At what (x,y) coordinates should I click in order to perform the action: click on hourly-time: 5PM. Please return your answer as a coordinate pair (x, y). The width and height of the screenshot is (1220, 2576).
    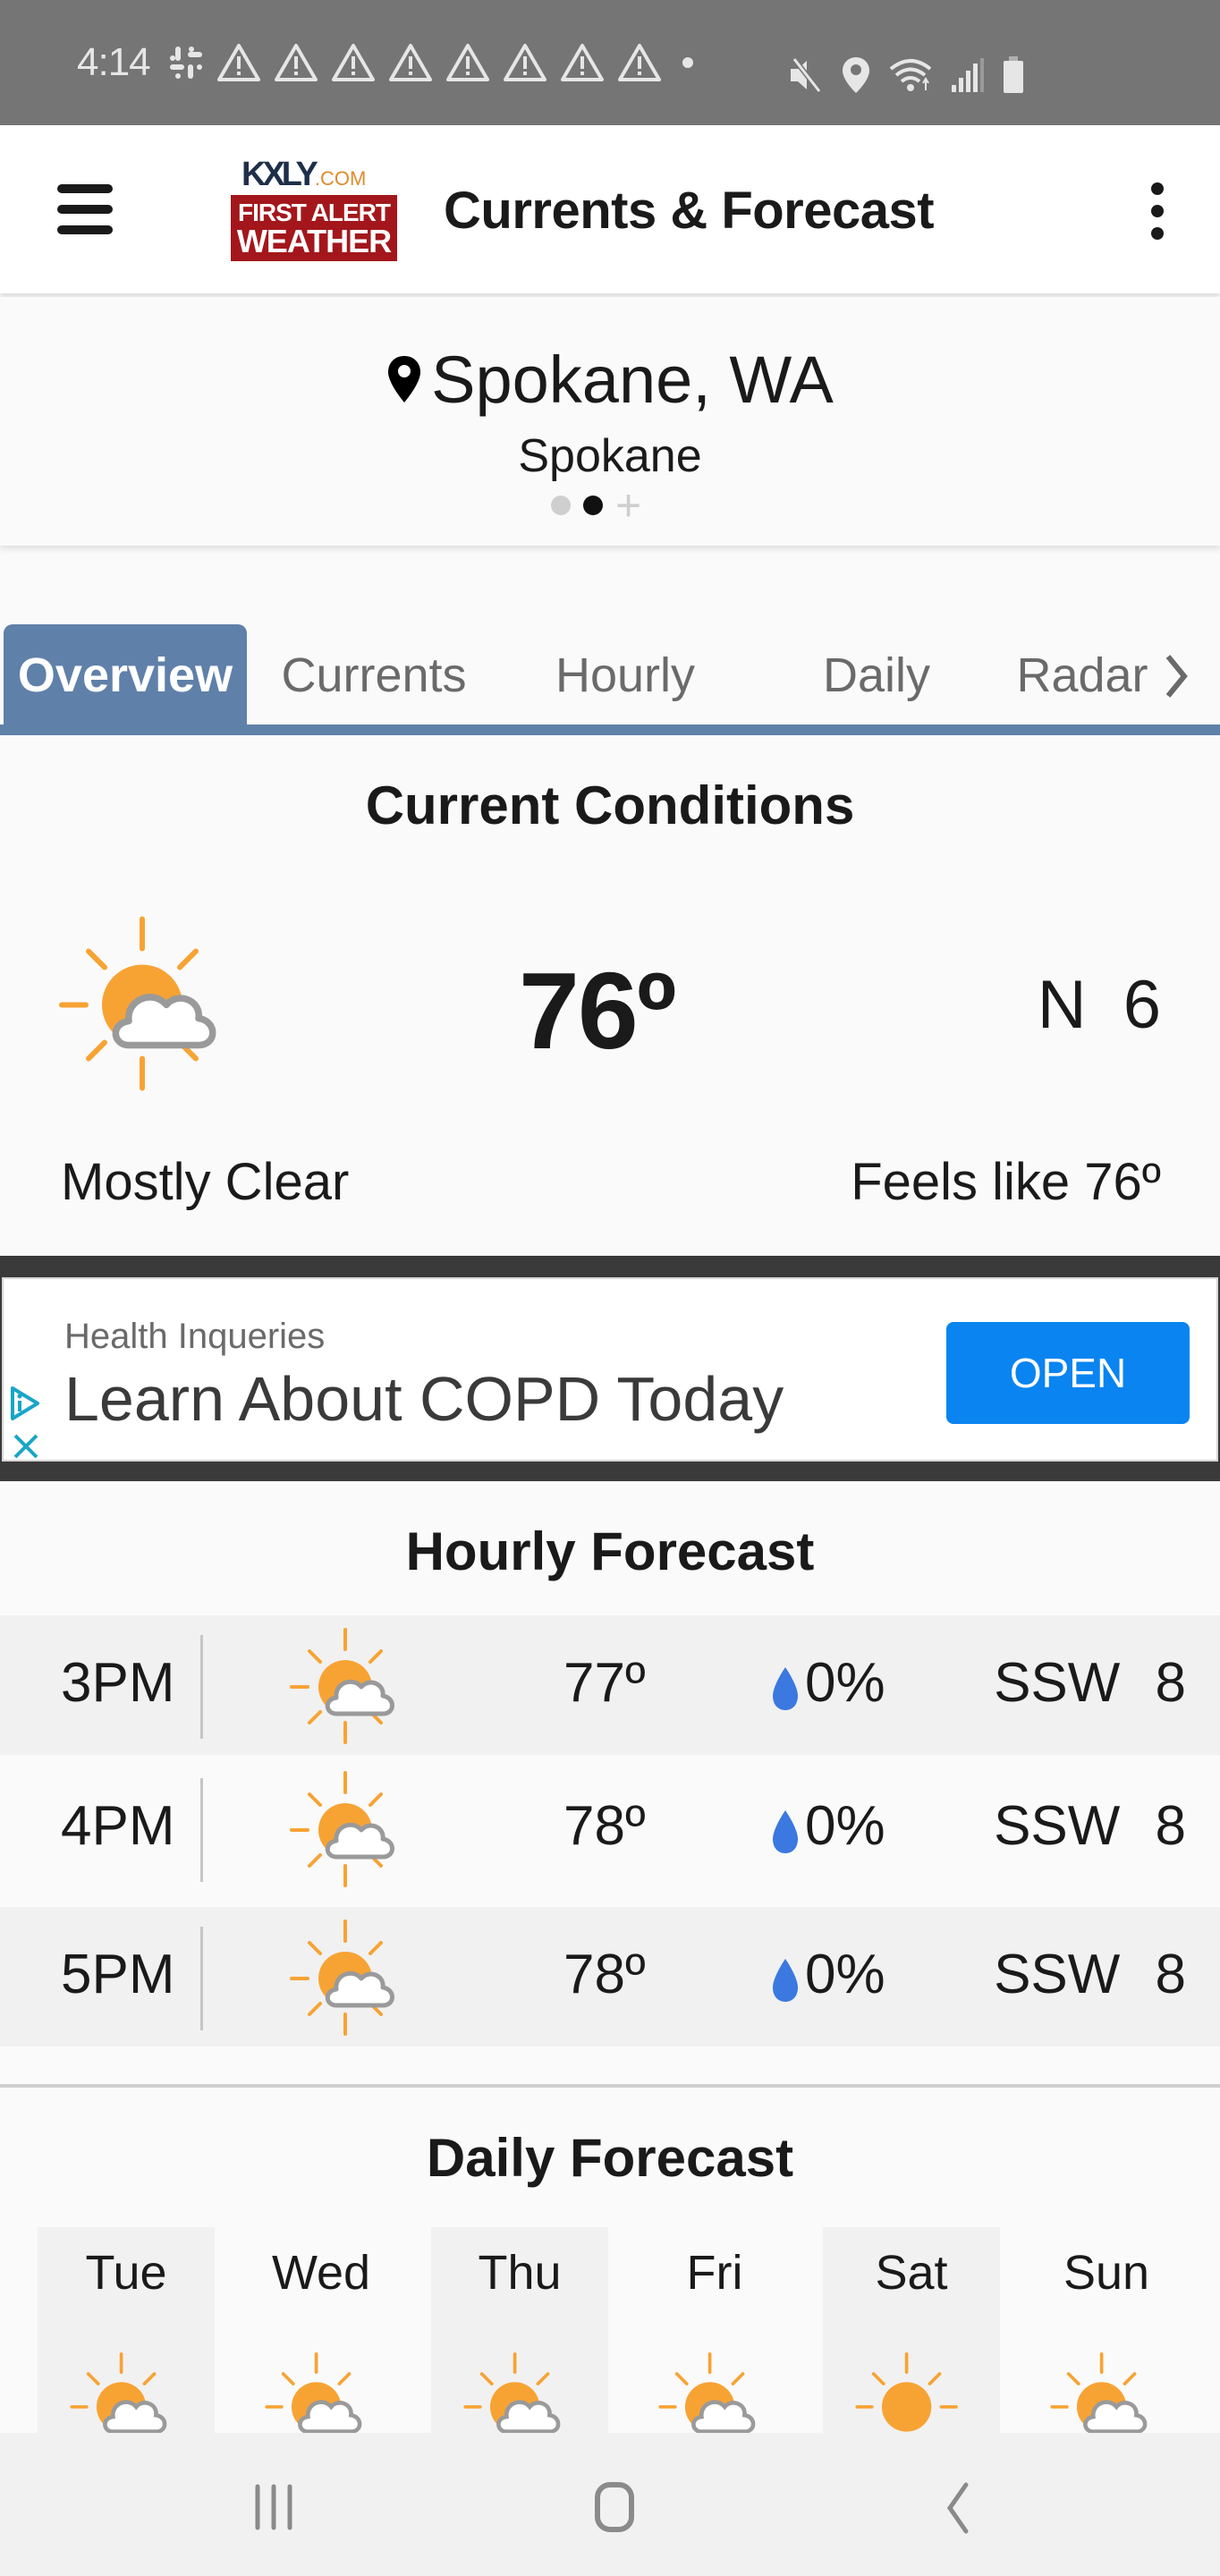
    Looking at the image, I should click on (118, 1974).